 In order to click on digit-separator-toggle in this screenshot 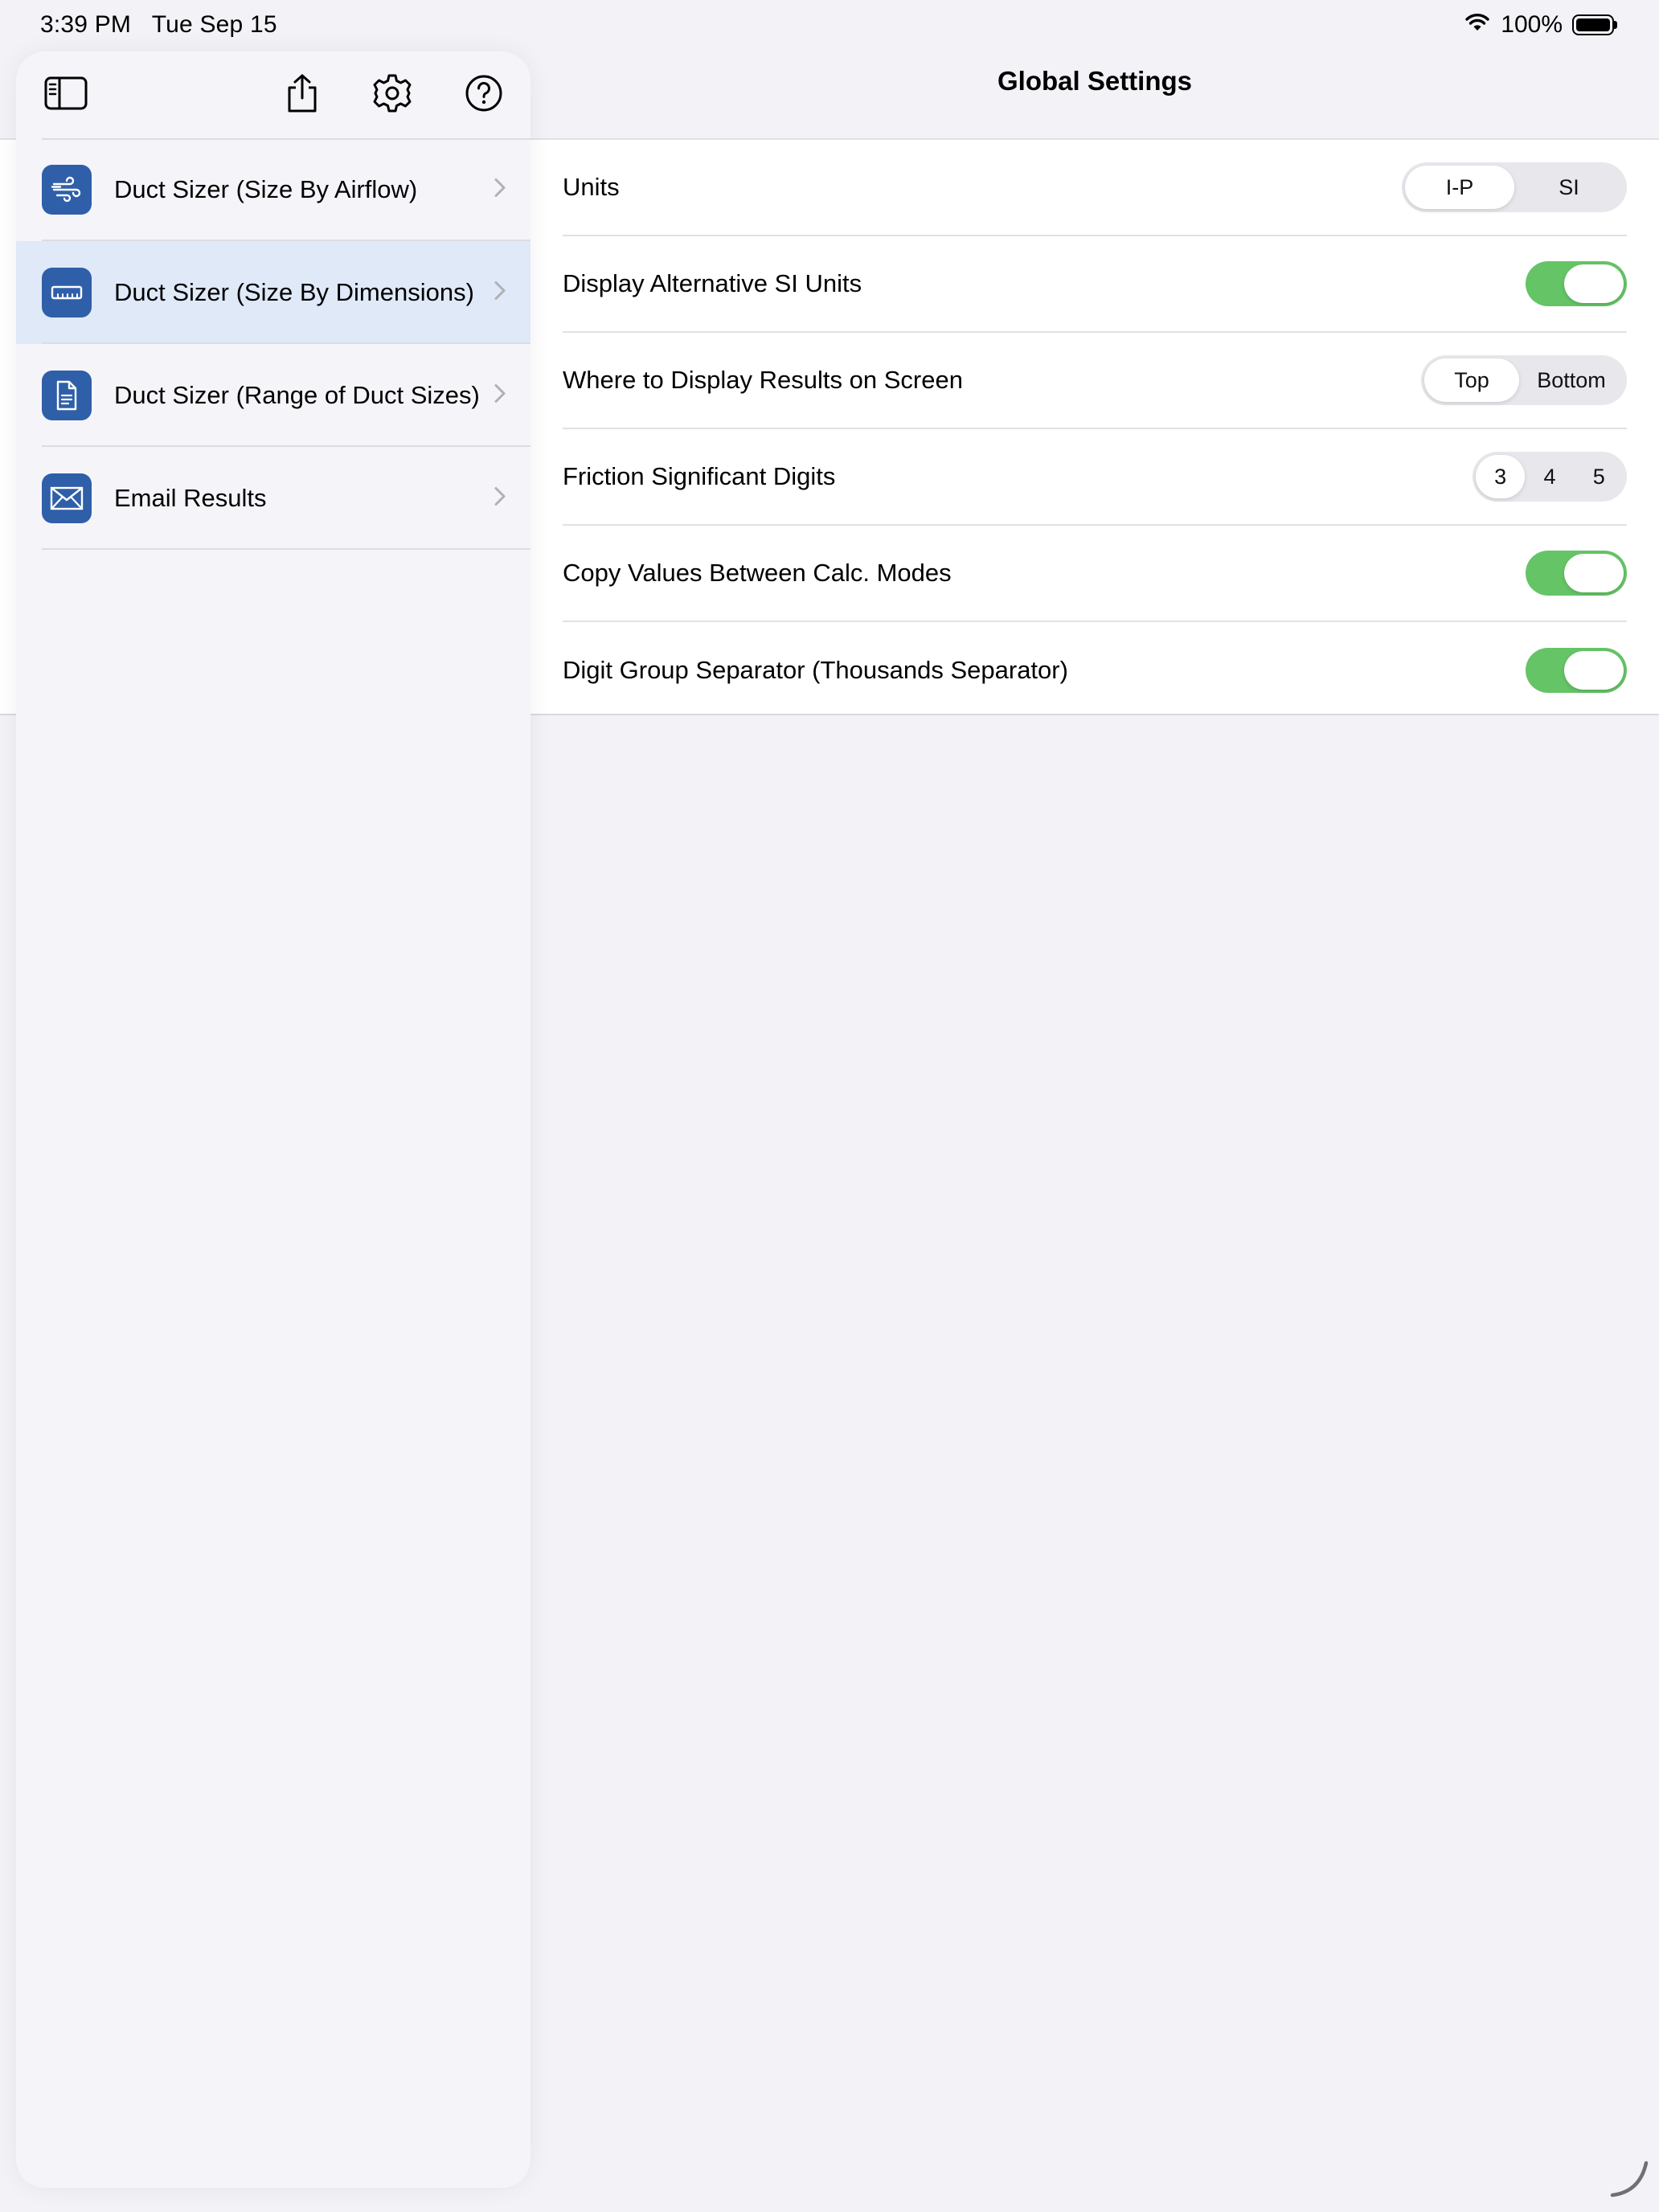, I will do `click(1576, 670)`.